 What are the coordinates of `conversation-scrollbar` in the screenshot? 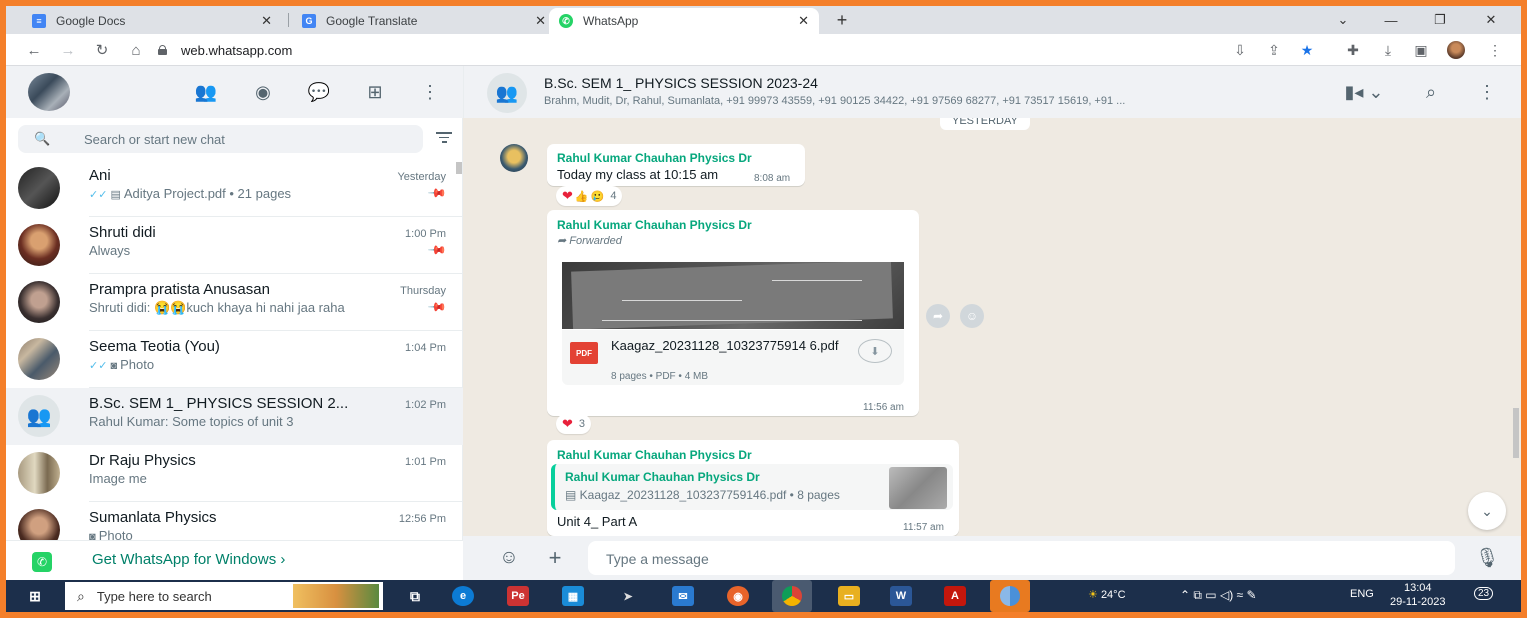 It's located at (1516, 433).